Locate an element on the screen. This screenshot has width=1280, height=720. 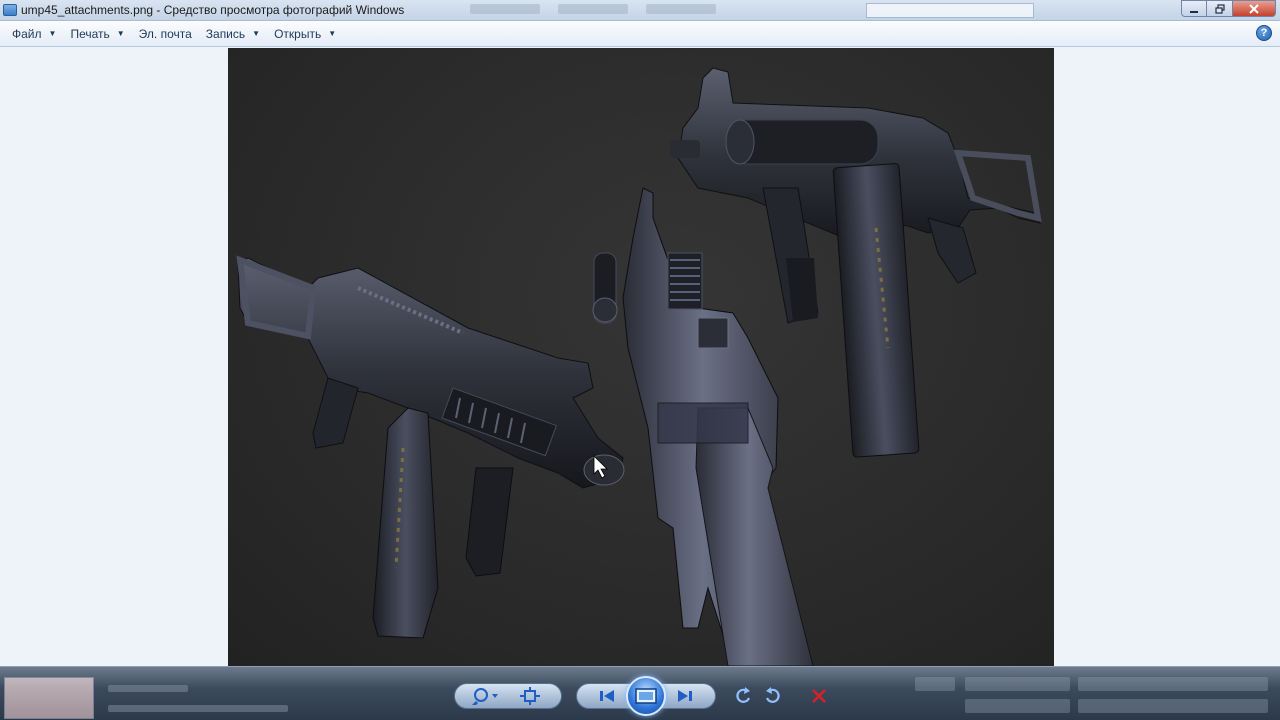
delete-x-icon is located at coordinates (819, 696).